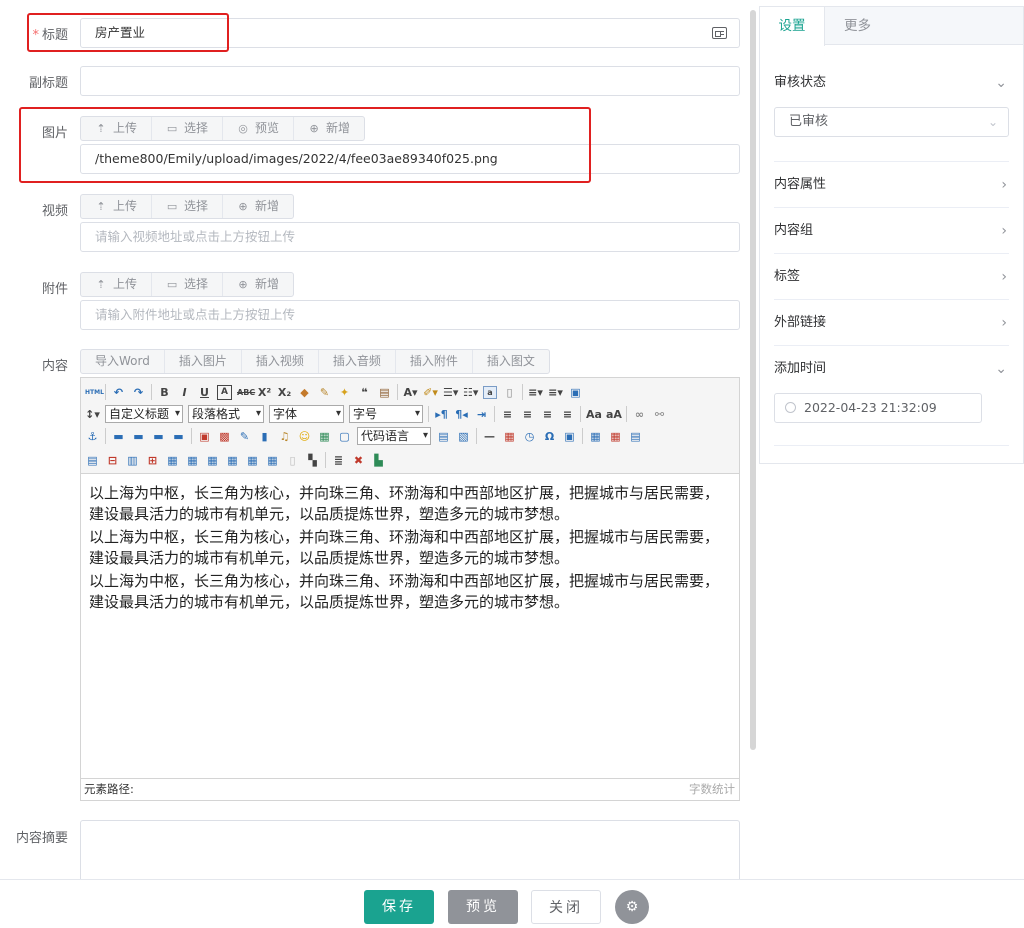 The height and width of the screenshot is (928, 1024). What do you see at coordinates (635, 436) in the screenshot?
I see `insert-paragraph-before-table-icon: ▤` at bounding box center [635, 436].